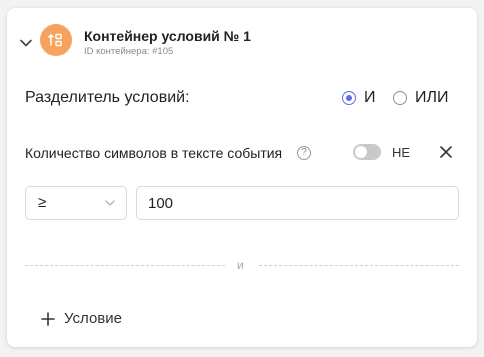 This screenshot has height=357, width=484. What do you see at coordinates (370, 97) in the screenshot?
I see `radio-and-label: И` at bounding box center [370, 97].